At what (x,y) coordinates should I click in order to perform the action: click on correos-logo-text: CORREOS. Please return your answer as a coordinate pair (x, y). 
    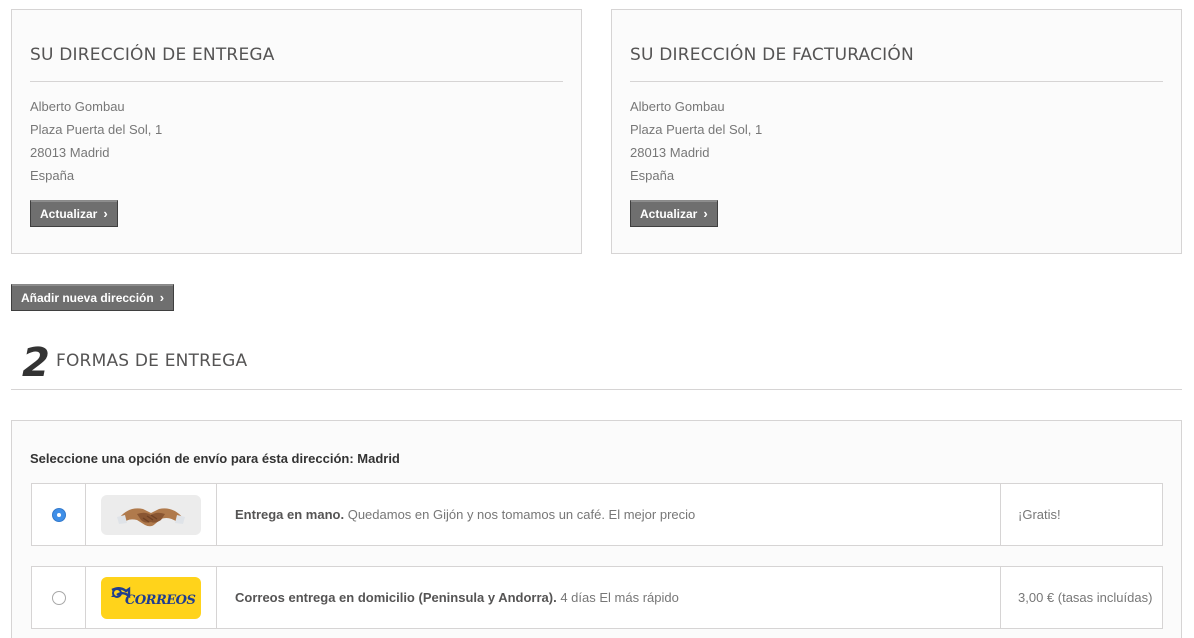
    Looking at the image, I should click on (160, 600).